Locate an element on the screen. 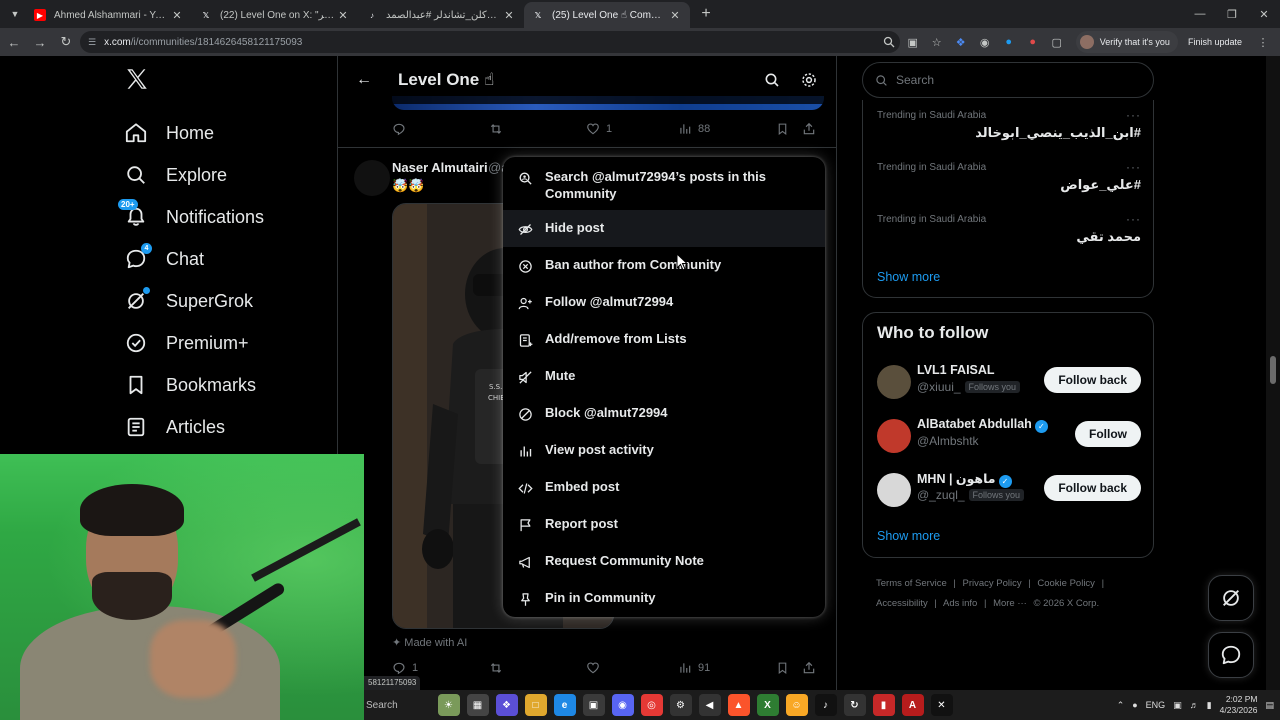 Image resolution: width=1280 pixels, height=720 pixels. views-button: 91 is located at coordinates (727, 668).